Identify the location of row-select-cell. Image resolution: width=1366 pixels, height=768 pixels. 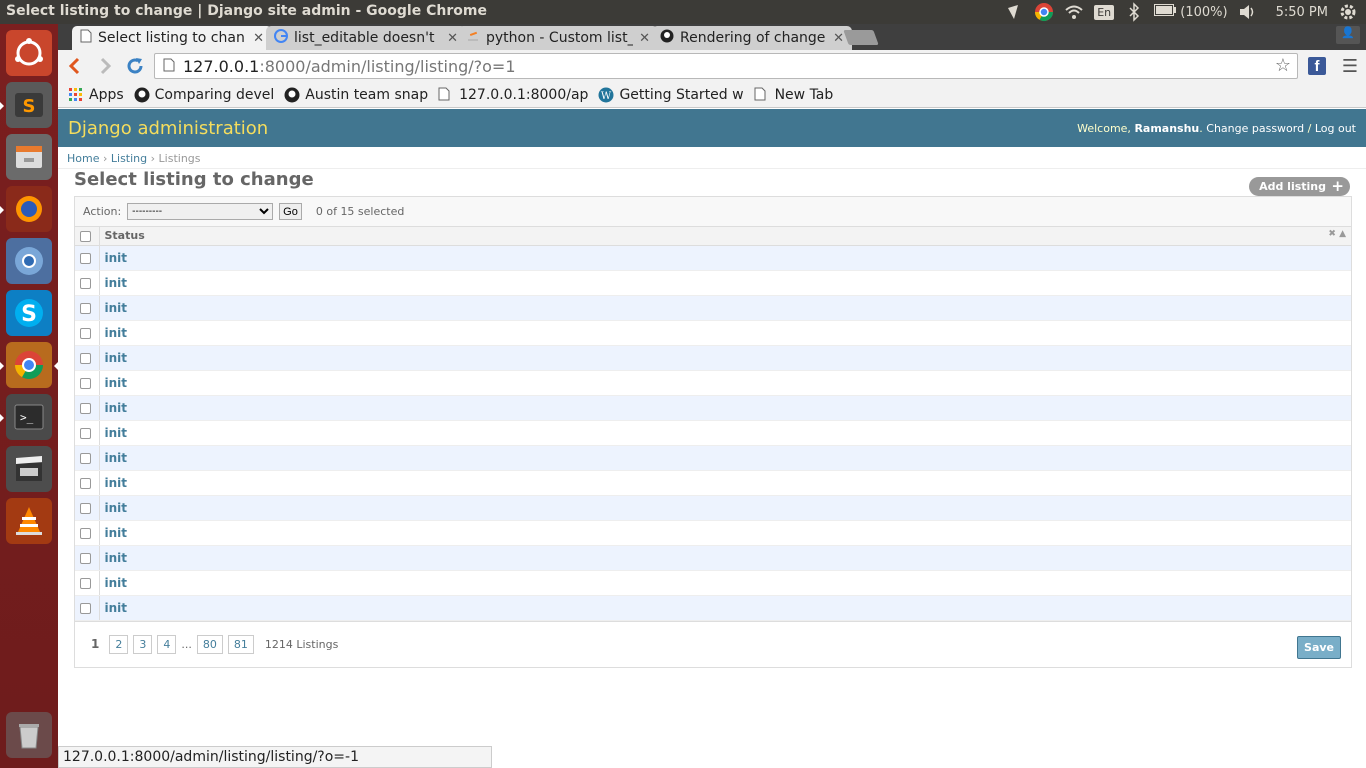
(87, 583).